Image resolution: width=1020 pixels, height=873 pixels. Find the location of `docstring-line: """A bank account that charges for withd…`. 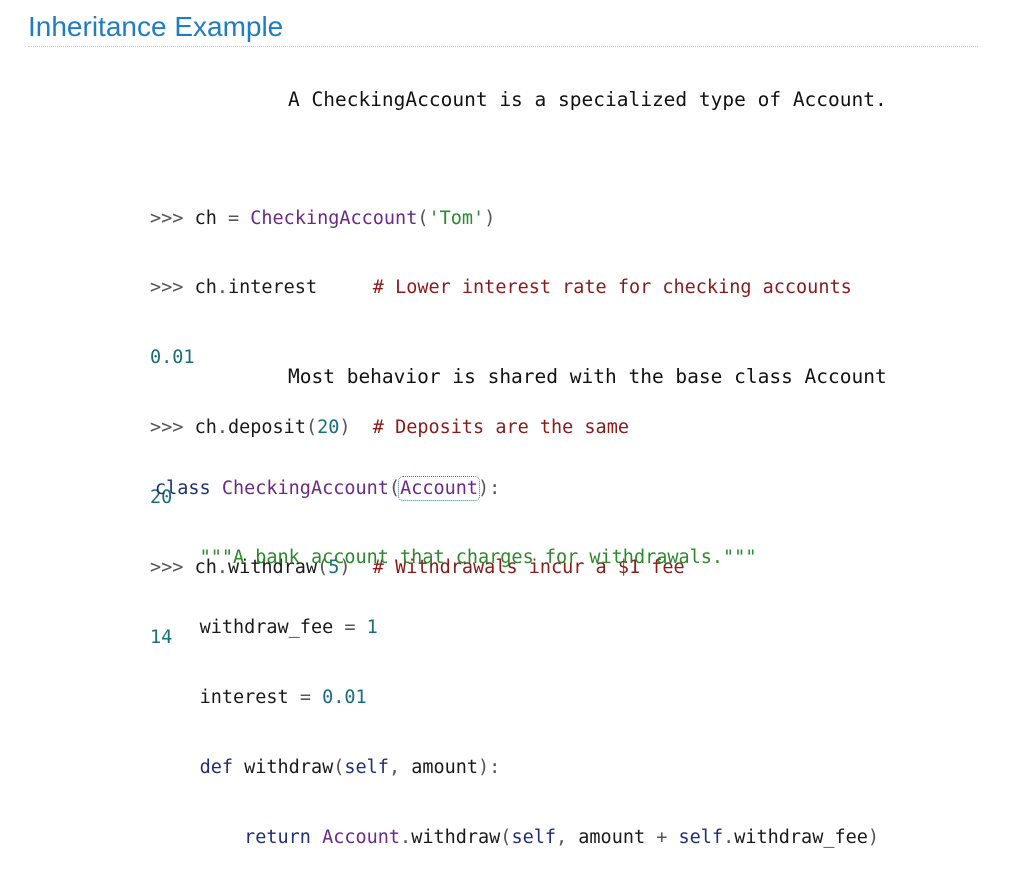

docstring-line: """A bank account that charges for withd… is located at coordinates (517, 557).